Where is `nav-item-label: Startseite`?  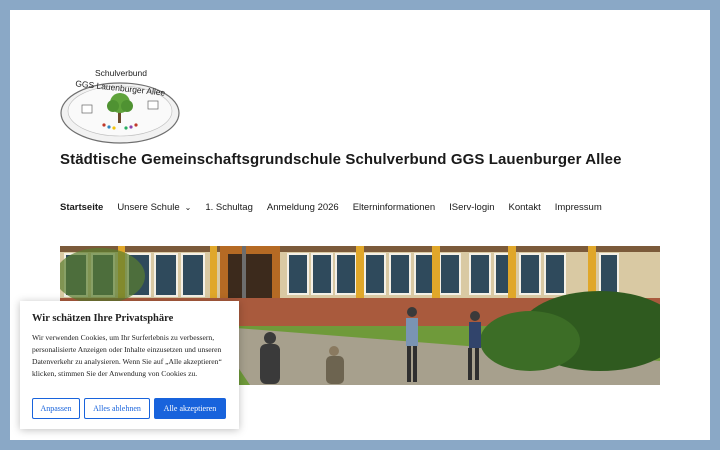 nav-item-label: Startseite is located at coordinates (82, 207).